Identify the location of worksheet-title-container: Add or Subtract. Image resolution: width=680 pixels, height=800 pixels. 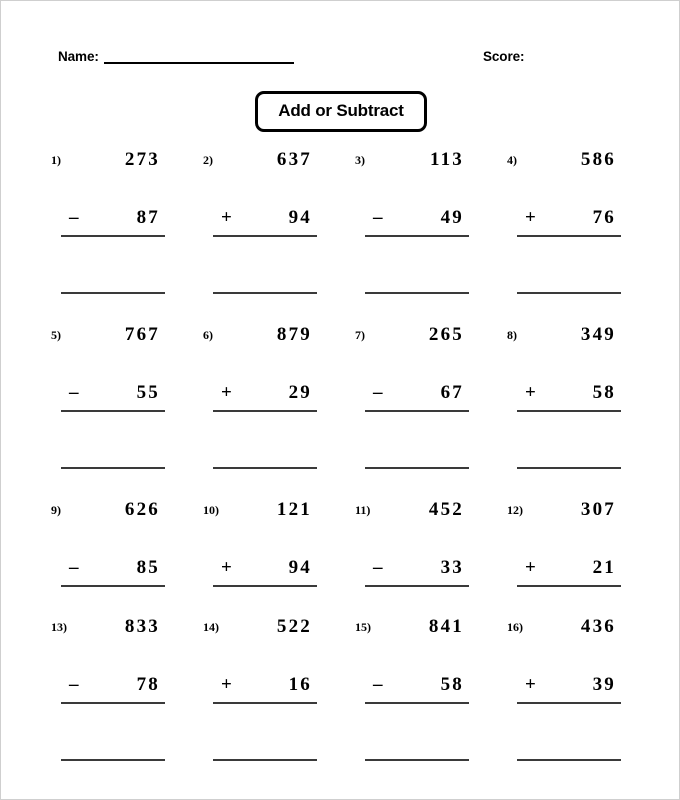
(340, 111).